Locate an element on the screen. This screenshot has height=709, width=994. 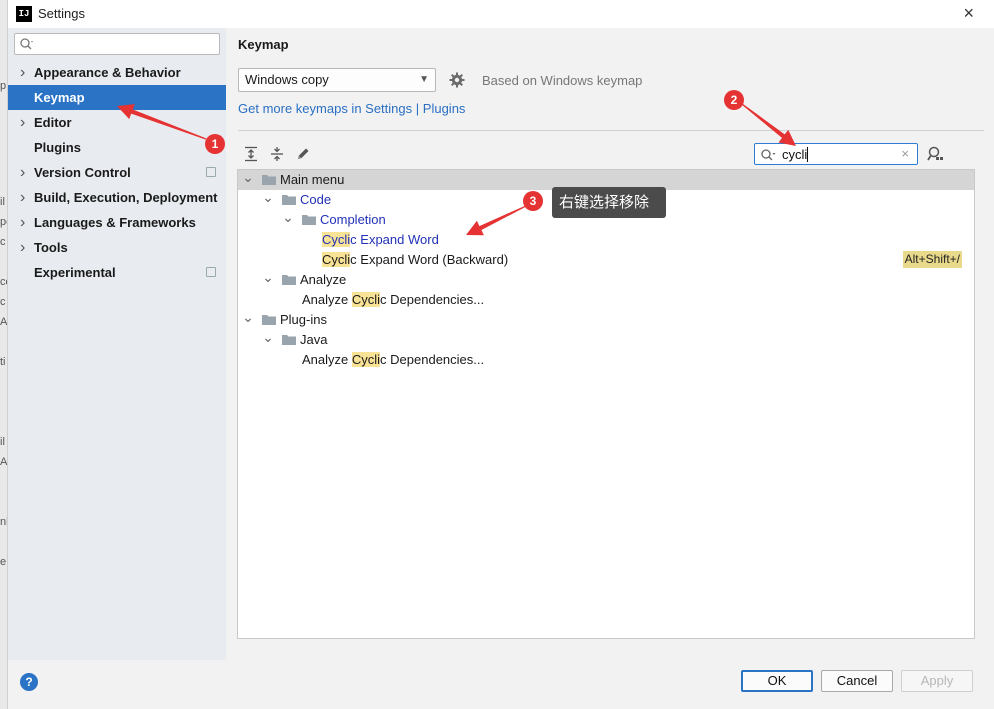
page-title: Keymap is located at coordinates (263, 44).